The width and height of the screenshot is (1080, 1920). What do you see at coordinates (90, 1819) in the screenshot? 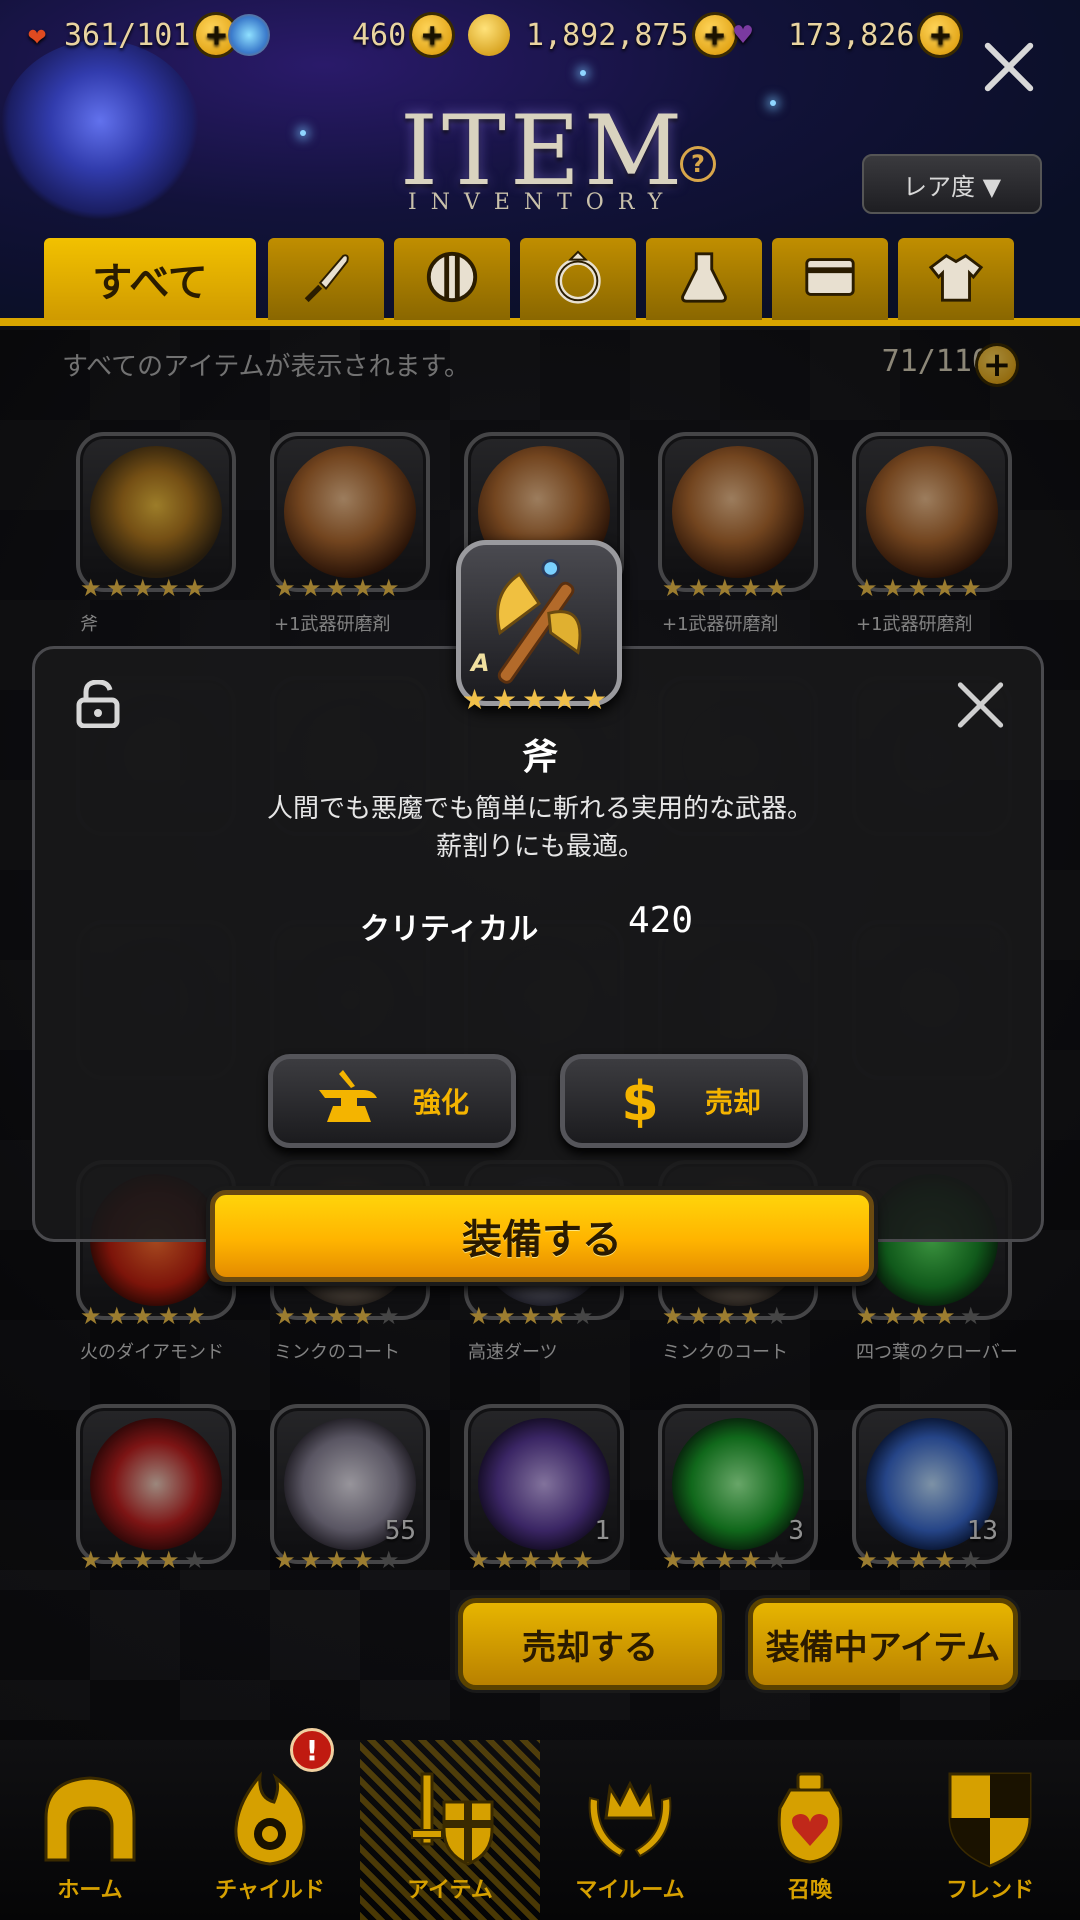
I see `home-icon` at bounding box center [90, 1819].